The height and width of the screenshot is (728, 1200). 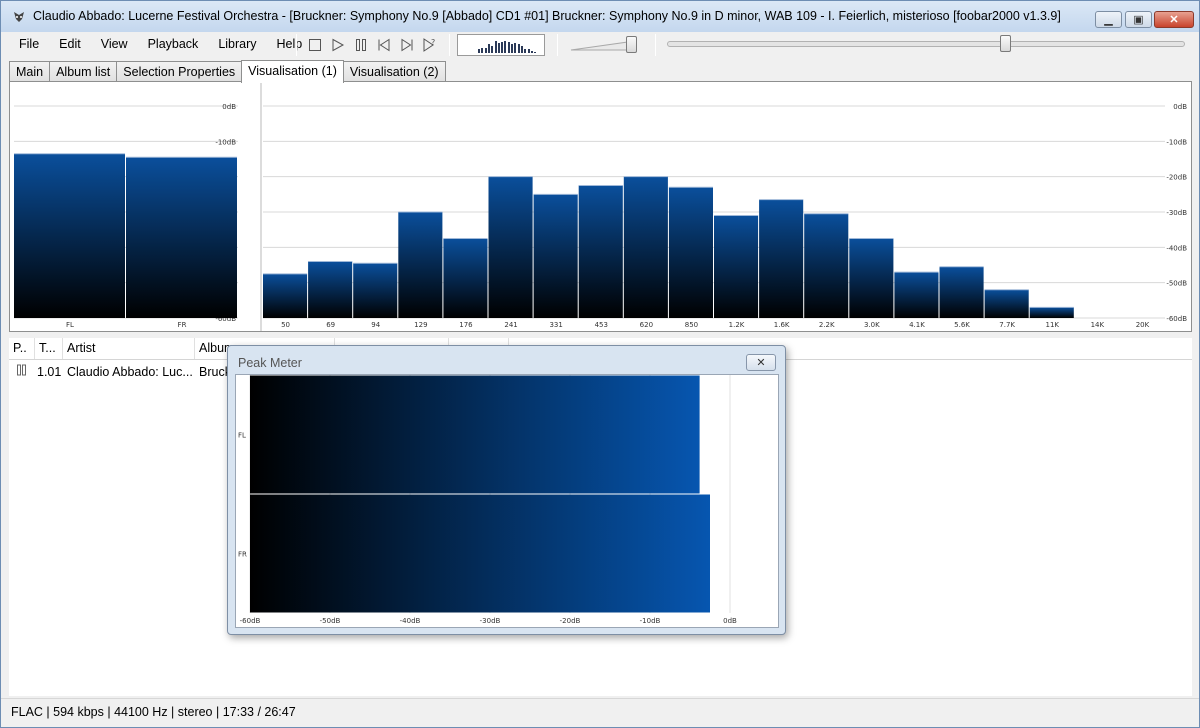 I want to click on random-icon: ?, so click(x=429, y=45).